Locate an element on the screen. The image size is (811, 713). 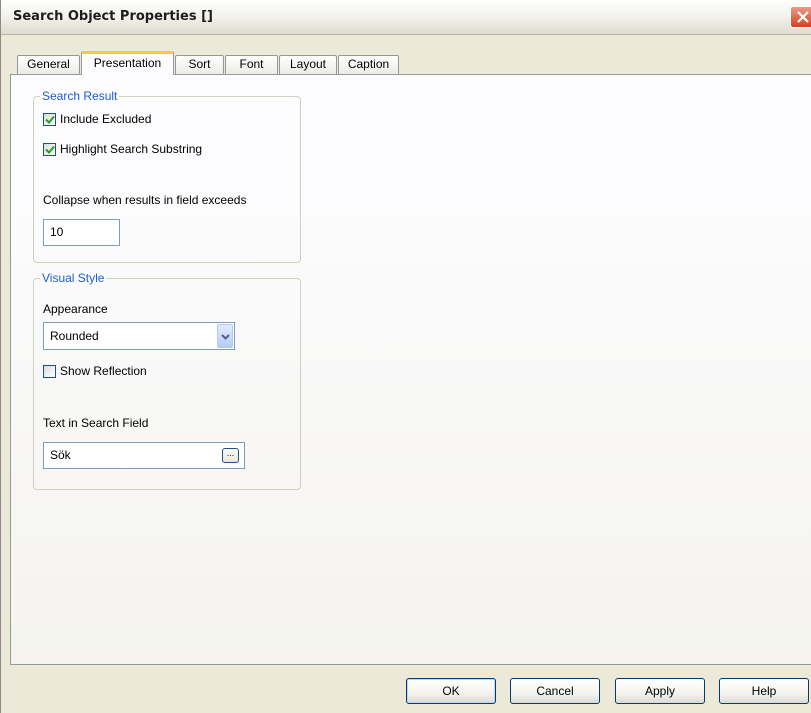
close-button is located at coordinates (800, 17).